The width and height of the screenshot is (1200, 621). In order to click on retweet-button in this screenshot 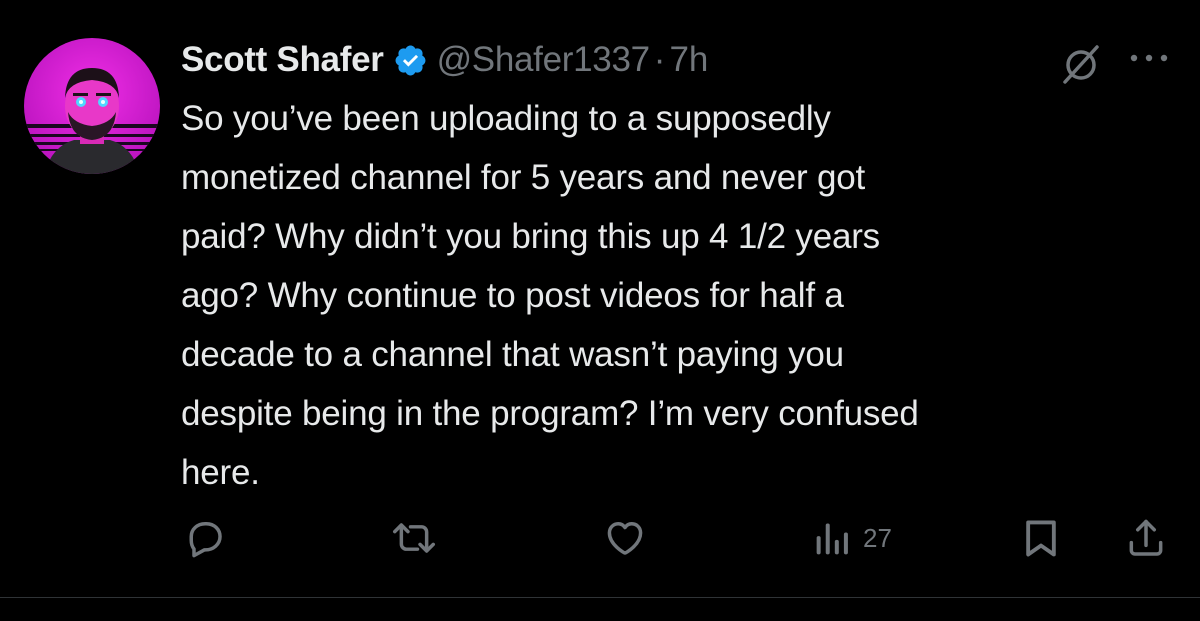, I will do `click(414, 538)`.